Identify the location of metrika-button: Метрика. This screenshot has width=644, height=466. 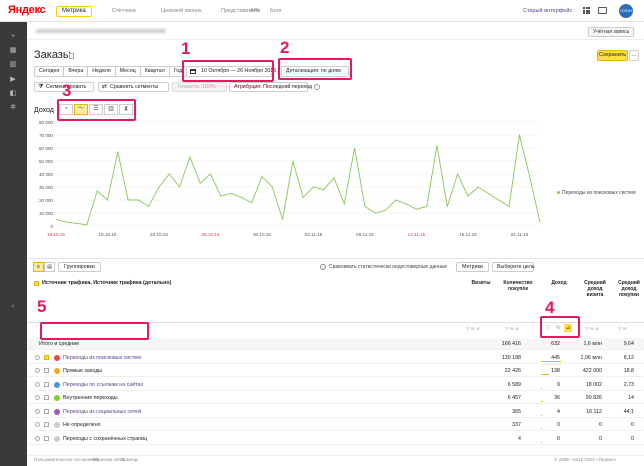
(74, 11).